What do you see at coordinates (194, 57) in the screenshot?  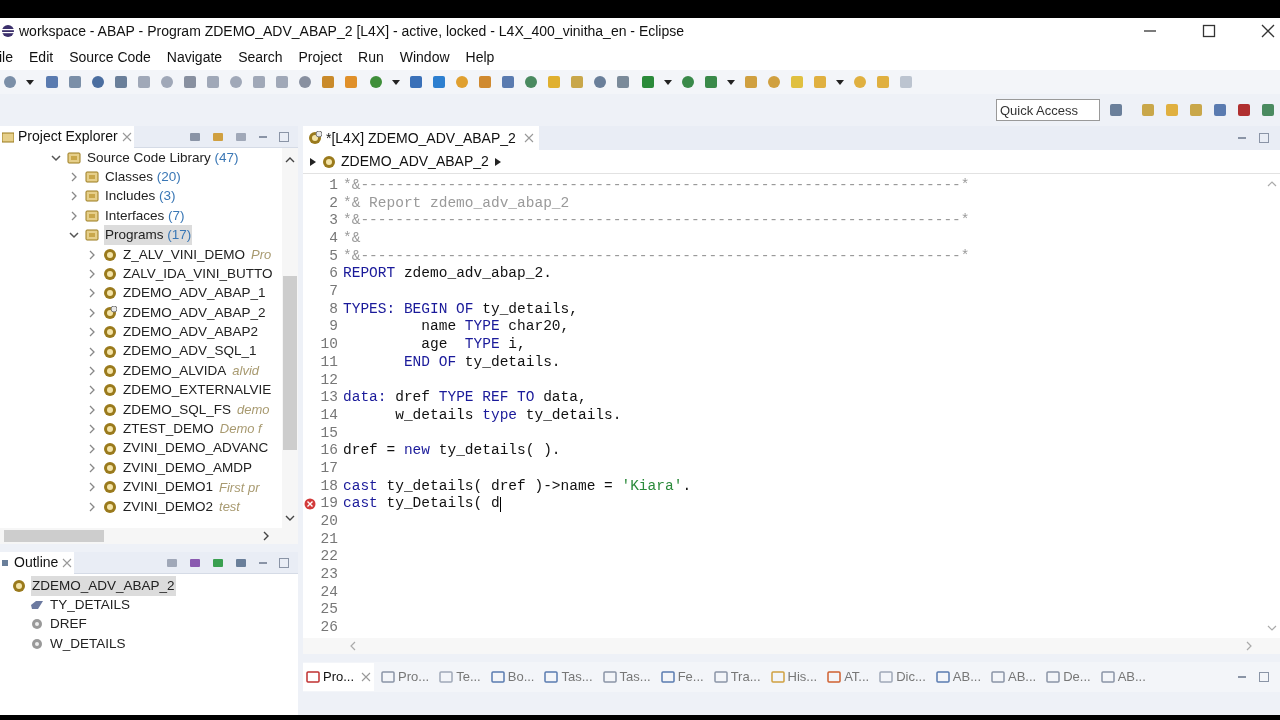 I see `menu-item: Navigate` at bounding box center [194, 57].